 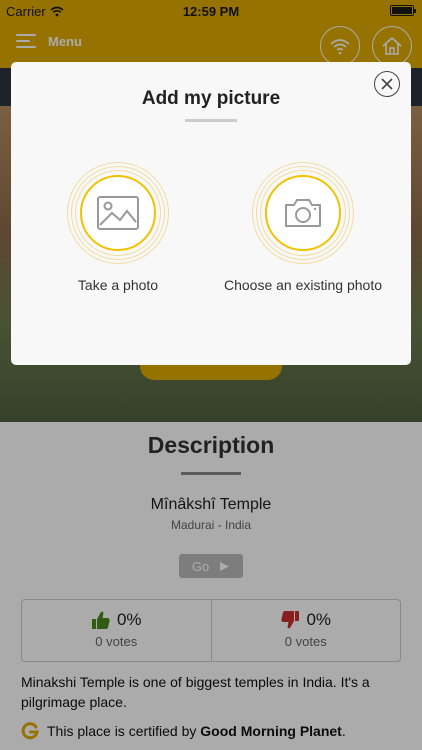 I want to click on take-photo-label: Take a photo, so click(x=118, y=285).